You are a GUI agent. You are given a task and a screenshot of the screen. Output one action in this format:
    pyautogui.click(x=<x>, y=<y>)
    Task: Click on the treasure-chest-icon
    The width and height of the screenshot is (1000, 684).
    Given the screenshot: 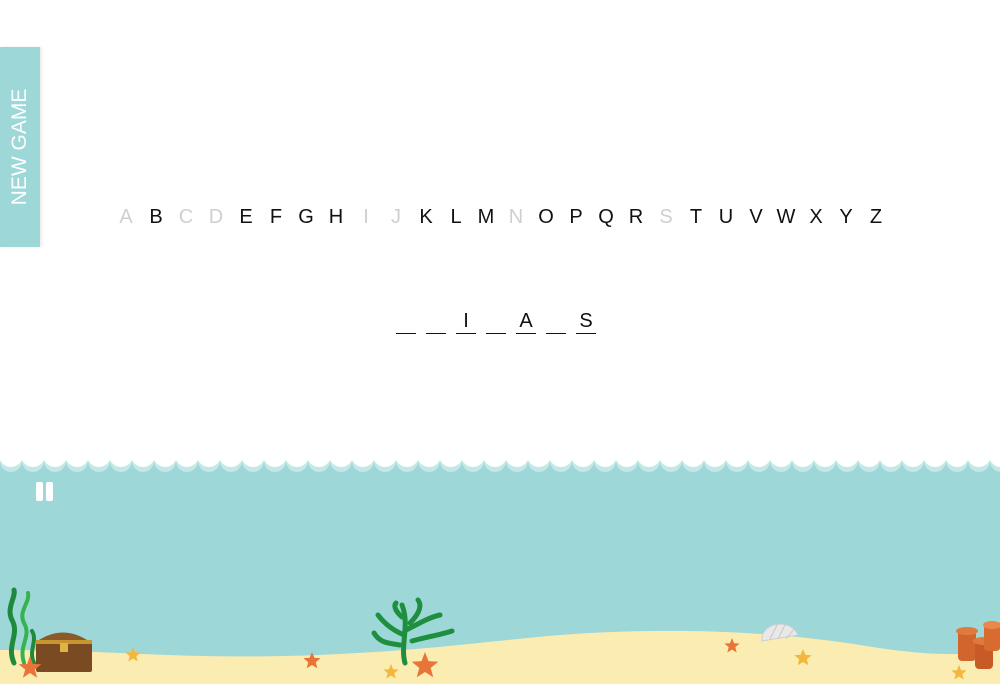 What is the action you would take?
    pyautogui.click(x=64, y=652)
    